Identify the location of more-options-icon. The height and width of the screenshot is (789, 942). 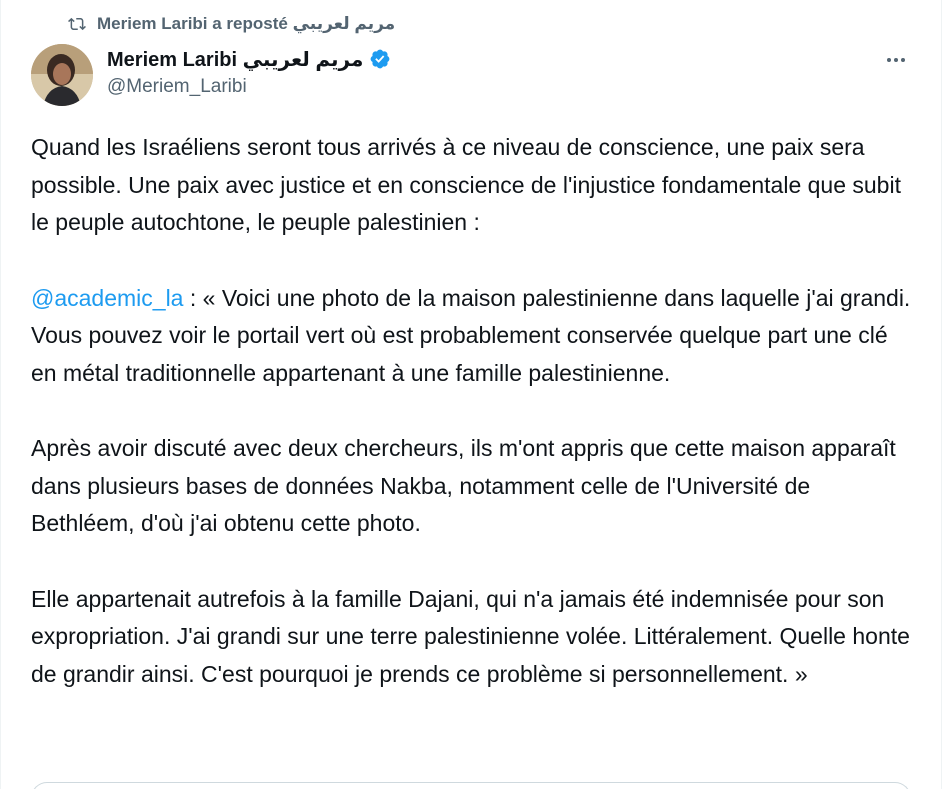
(889, 60).